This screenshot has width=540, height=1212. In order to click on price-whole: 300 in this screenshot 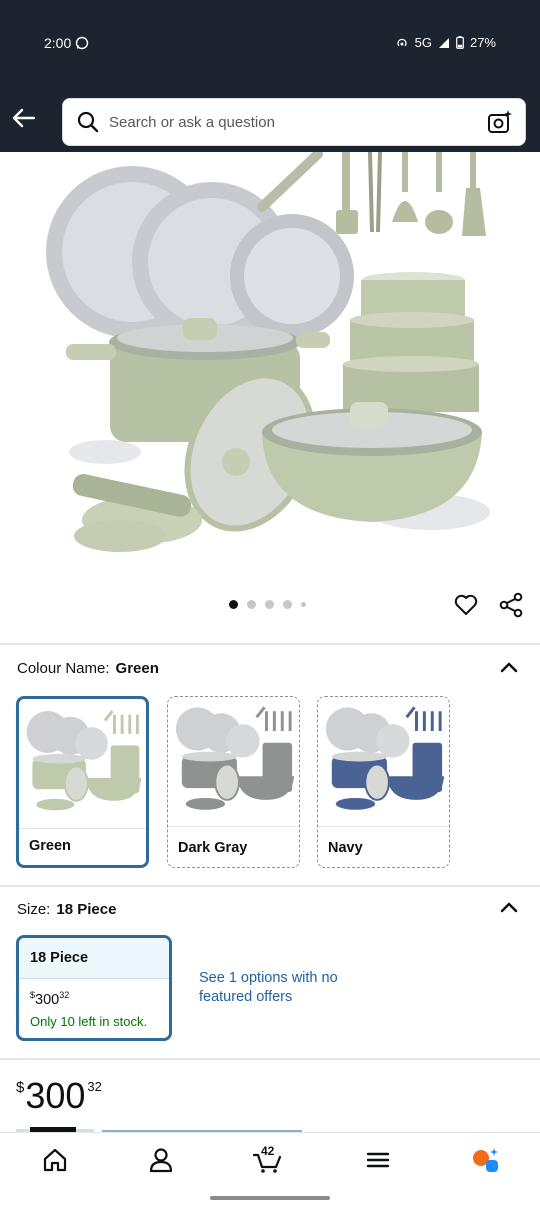, I will do `click(55, 1095)`.